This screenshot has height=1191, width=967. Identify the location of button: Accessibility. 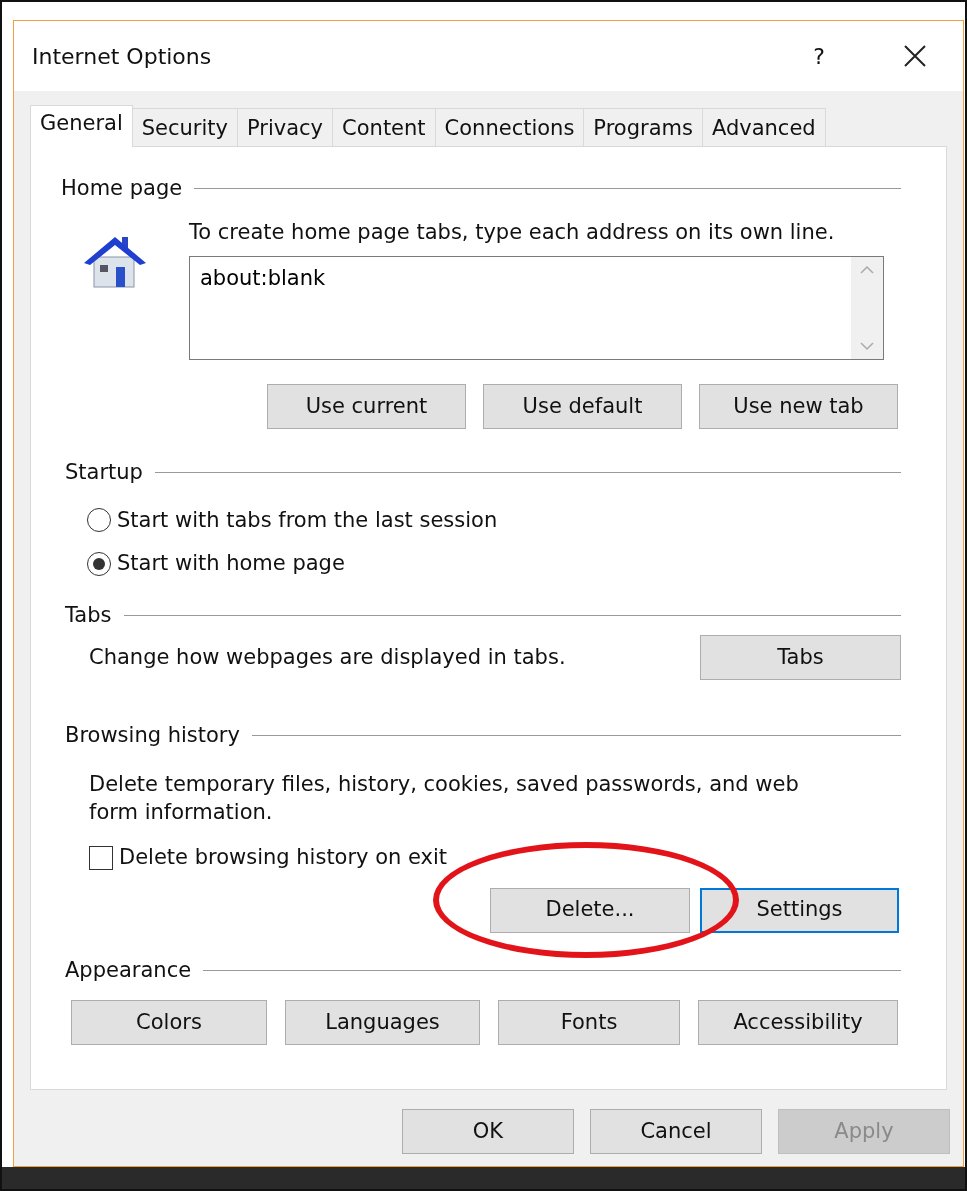
(798, 1023).